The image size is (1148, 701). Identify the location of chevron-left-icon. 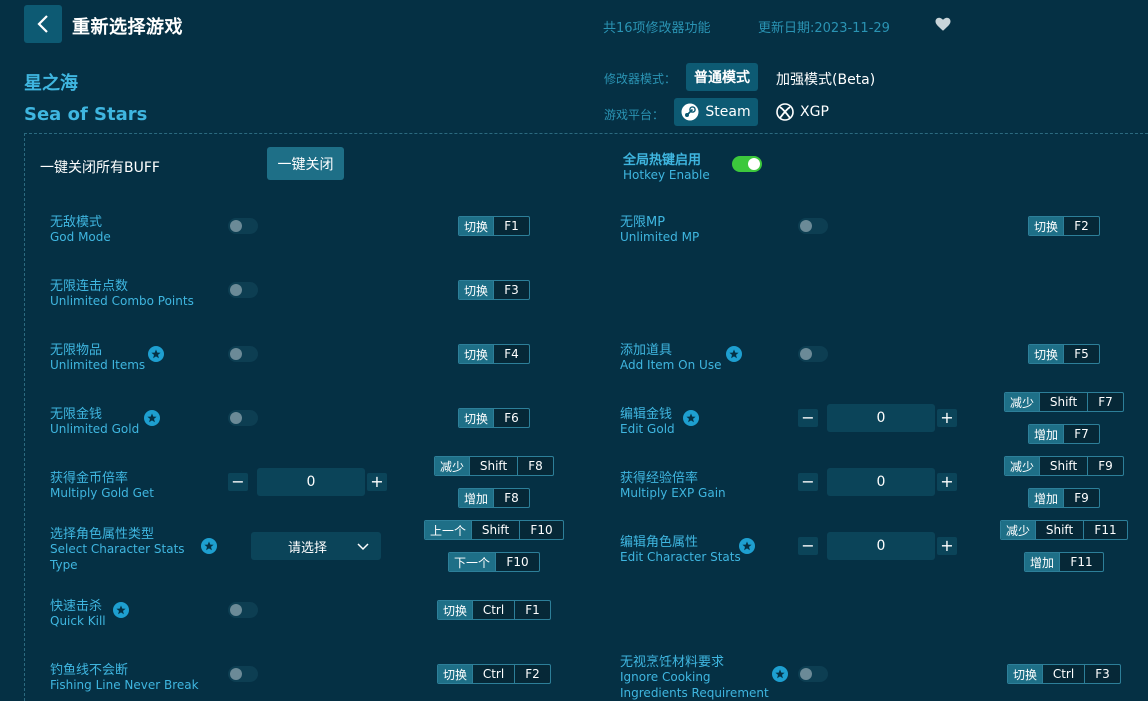
(42, 24).